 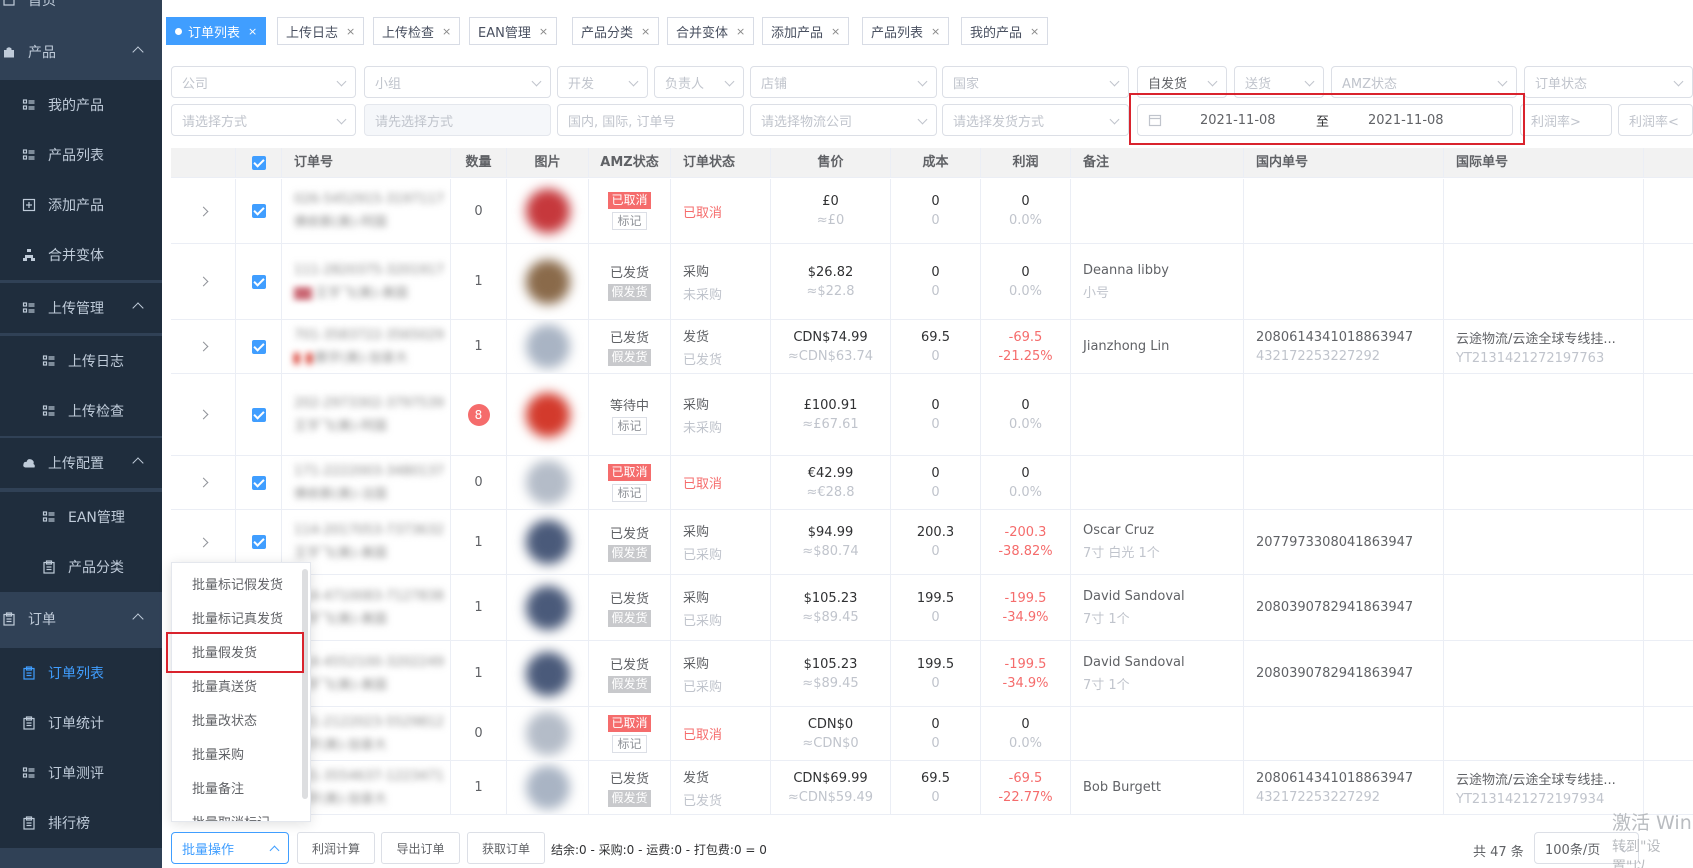 What do you see at coordinates (239, 688) in the screenshot?
I see `menu-item-batch-real-delivery: 批量真送货` at bounding box center [239, 688].